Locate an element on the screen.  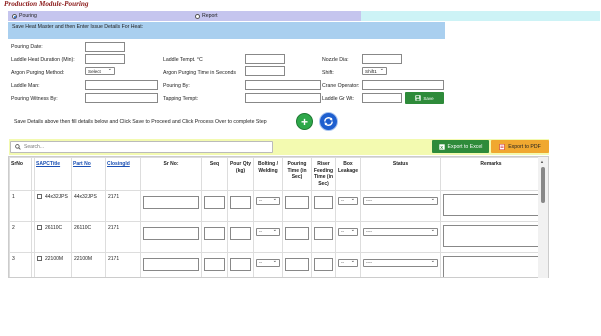
radio-report: Report is located at coordinates (206, 16).